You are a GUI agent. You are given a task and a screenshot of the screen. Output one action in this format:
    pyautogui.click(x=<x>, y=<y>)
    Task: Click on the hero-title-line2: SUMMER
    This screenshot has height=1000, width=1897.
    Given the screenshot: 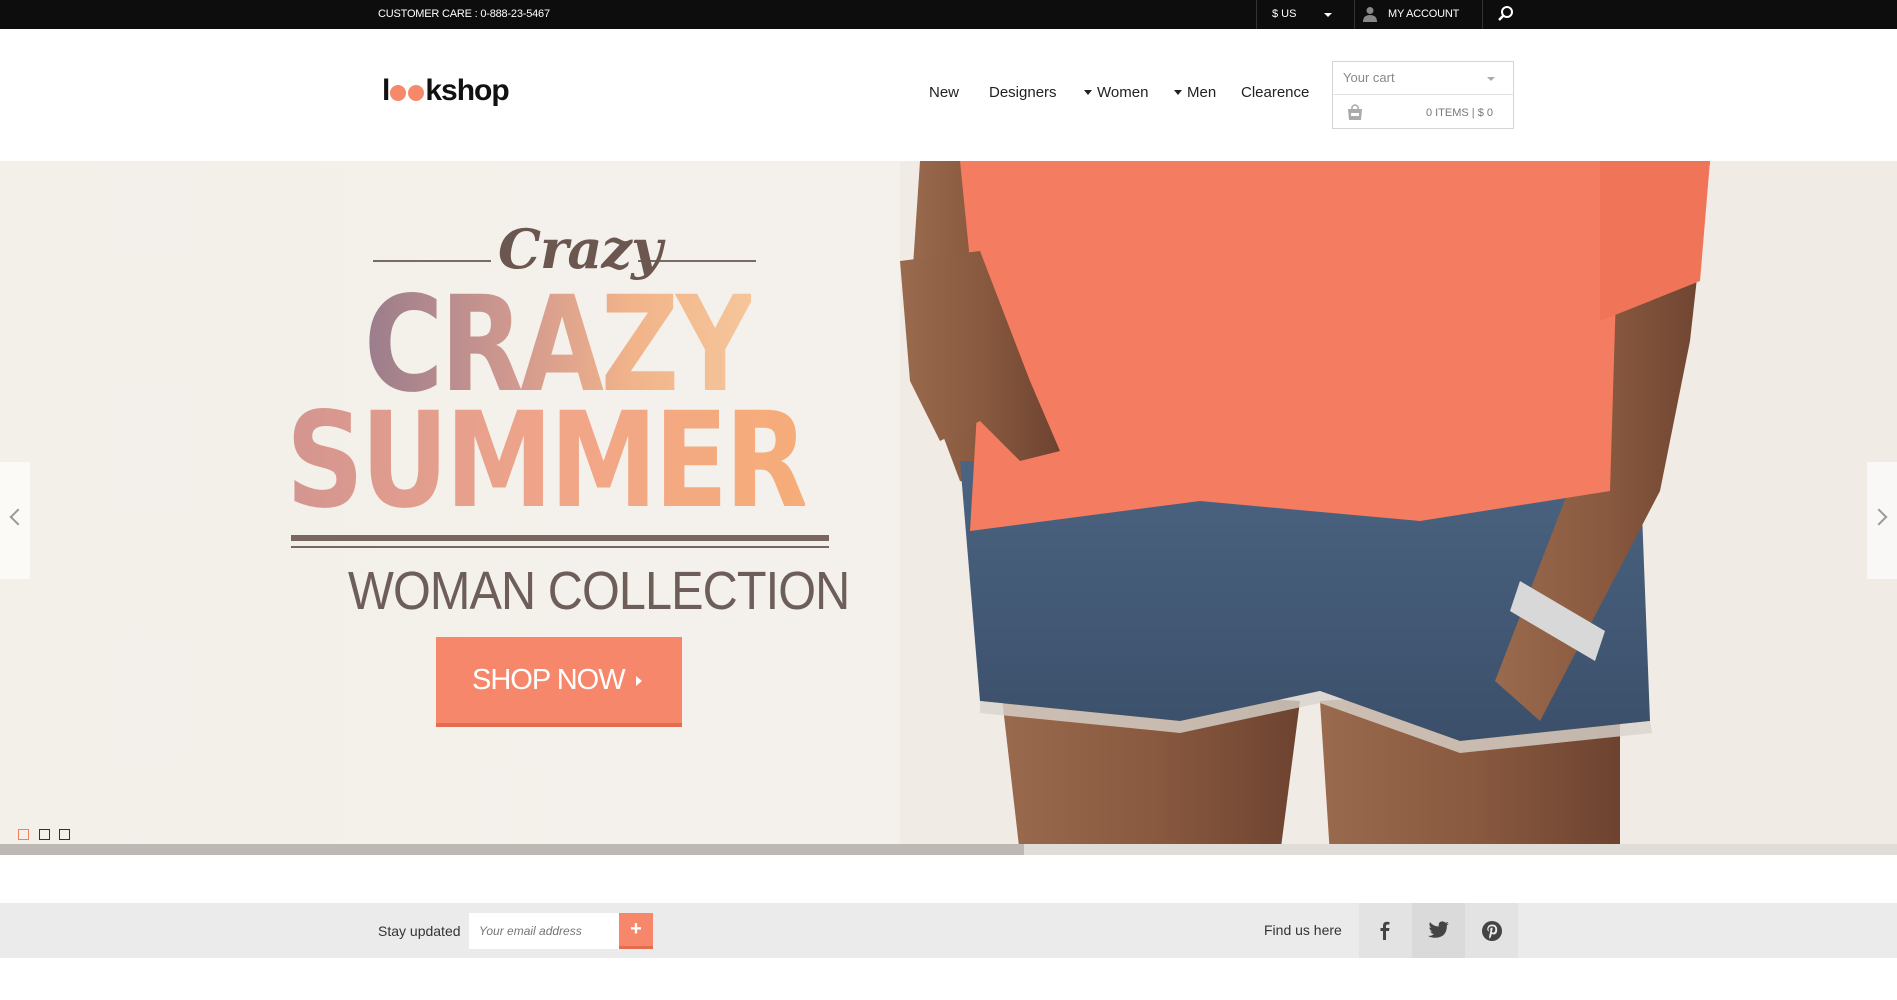 What is the action you would take?
    pyautogui.click(x=547, y=461)
    